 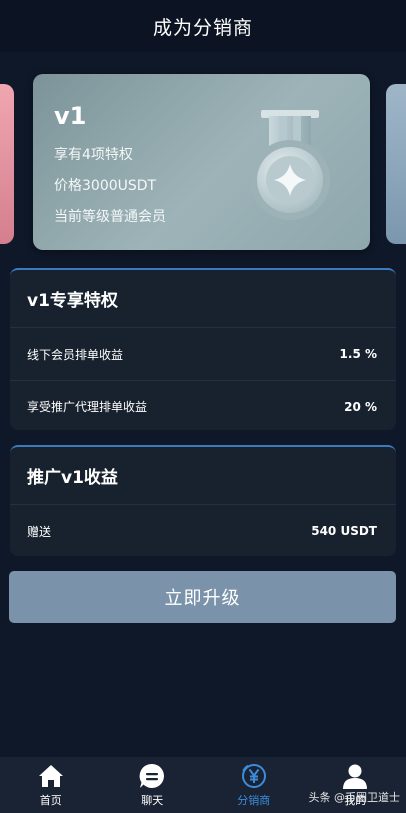 I want to click on watermark: 头条 @币圈卫道士, so click(x=354, y=797).